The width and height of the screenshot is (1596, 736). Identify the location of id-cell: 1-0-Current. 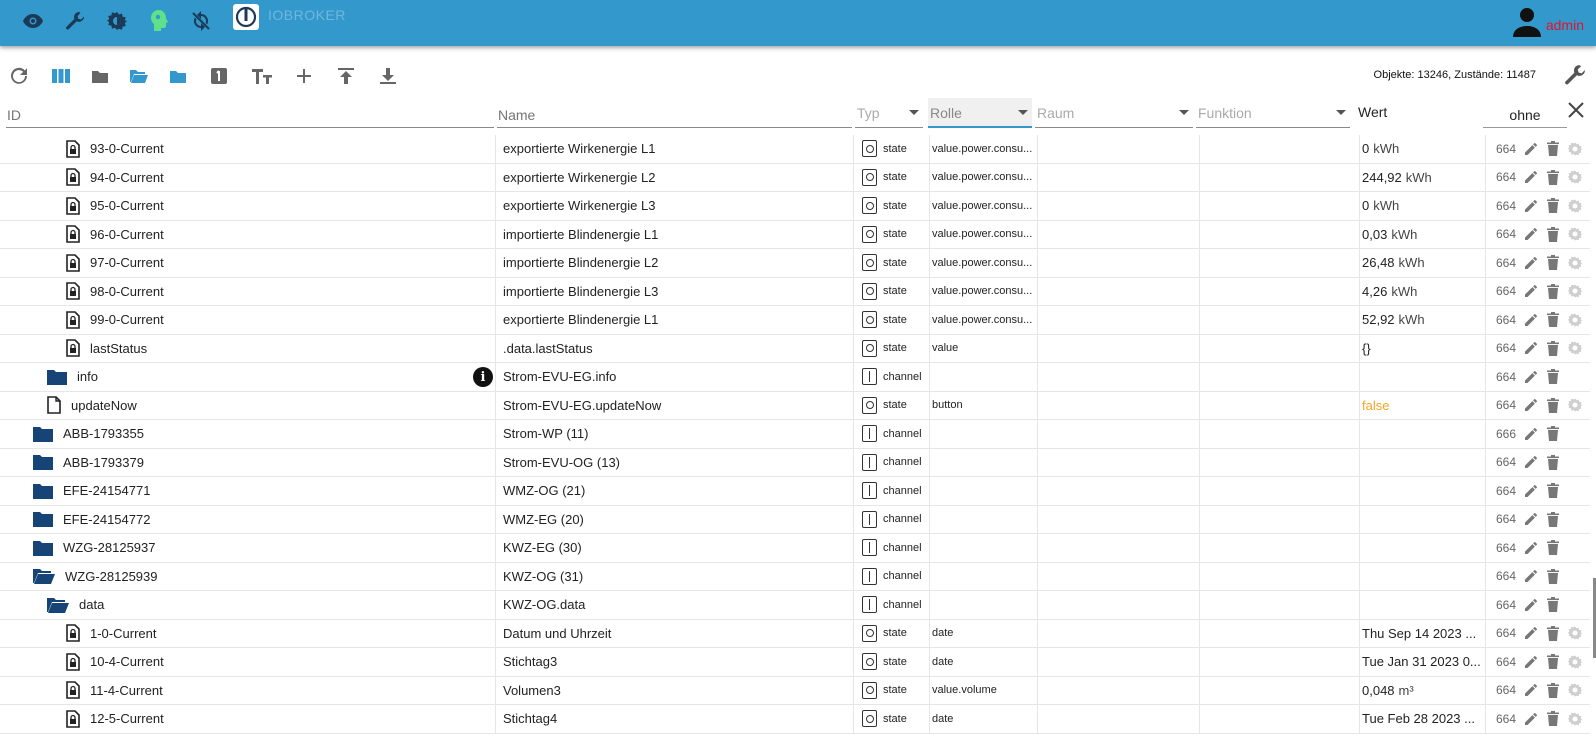
(248, 633).